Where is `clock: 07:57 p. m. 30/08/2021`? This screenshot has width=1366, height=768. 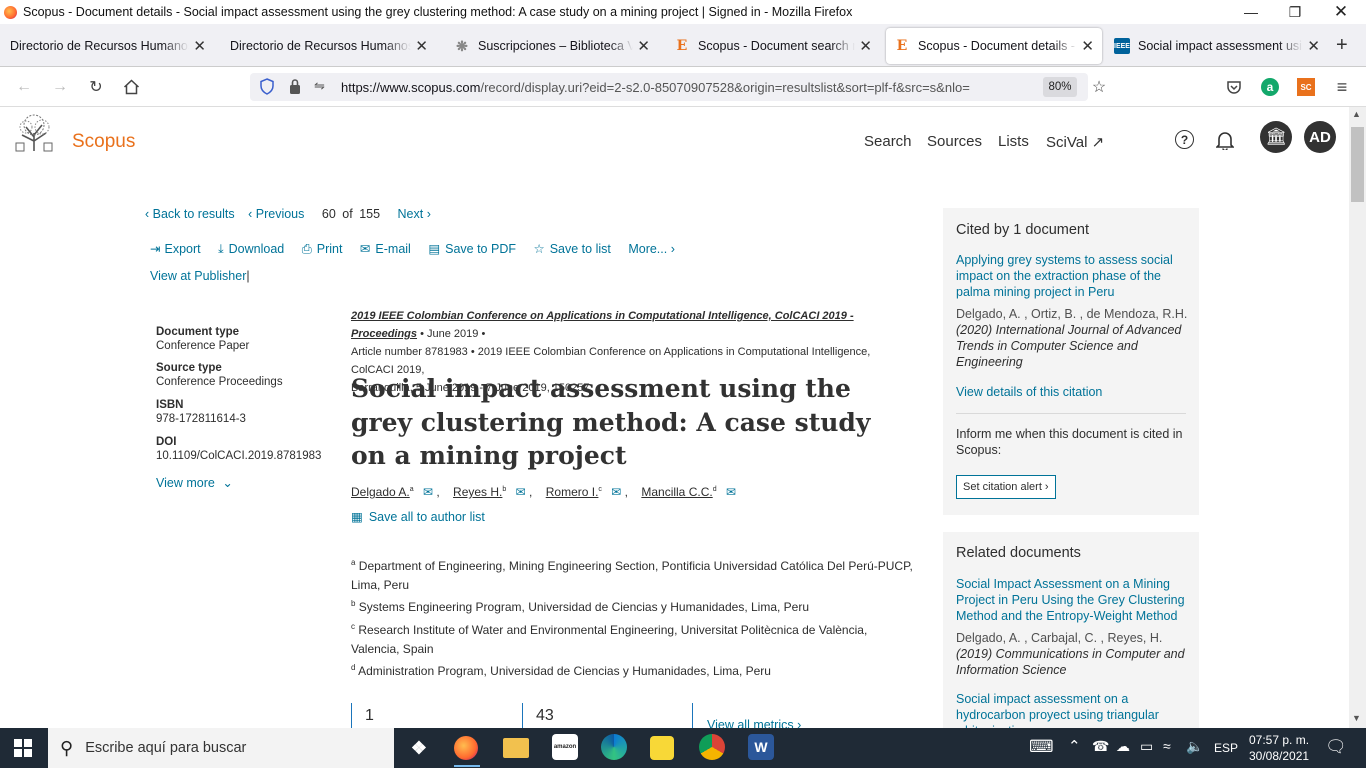 clock: 07:57 p. m. 30/08/2021 is located at coordinates (1279, 748).